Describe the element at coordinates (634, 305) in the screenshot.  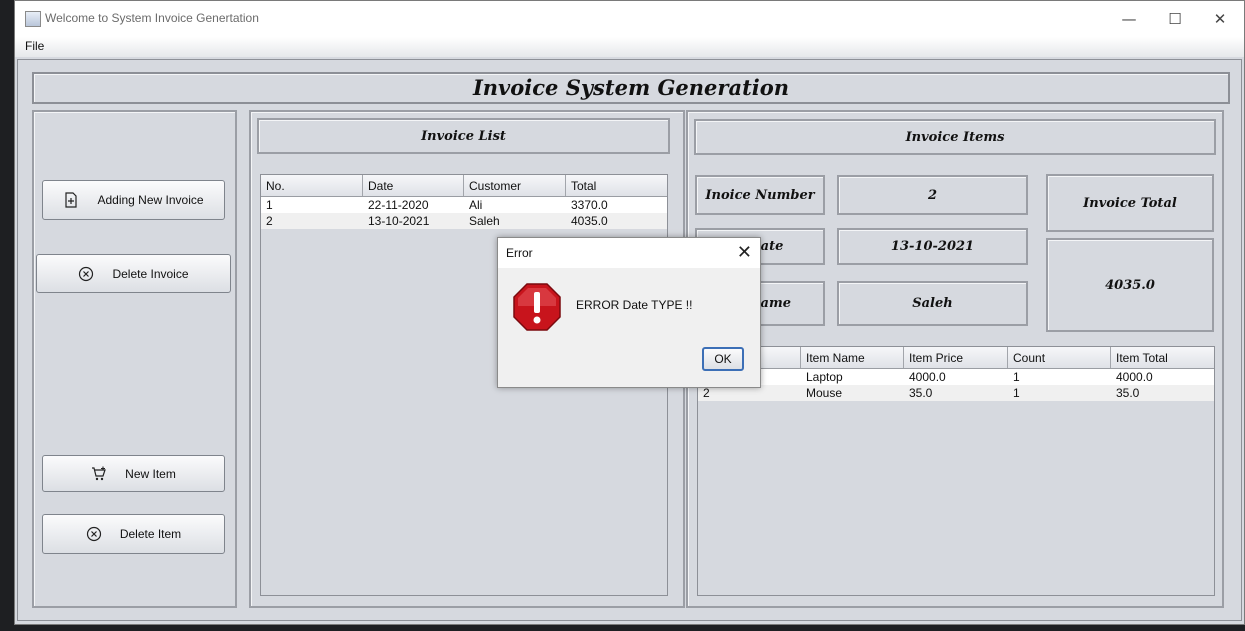
I see `error-message: ERROR Date TYPE !!` at that location.